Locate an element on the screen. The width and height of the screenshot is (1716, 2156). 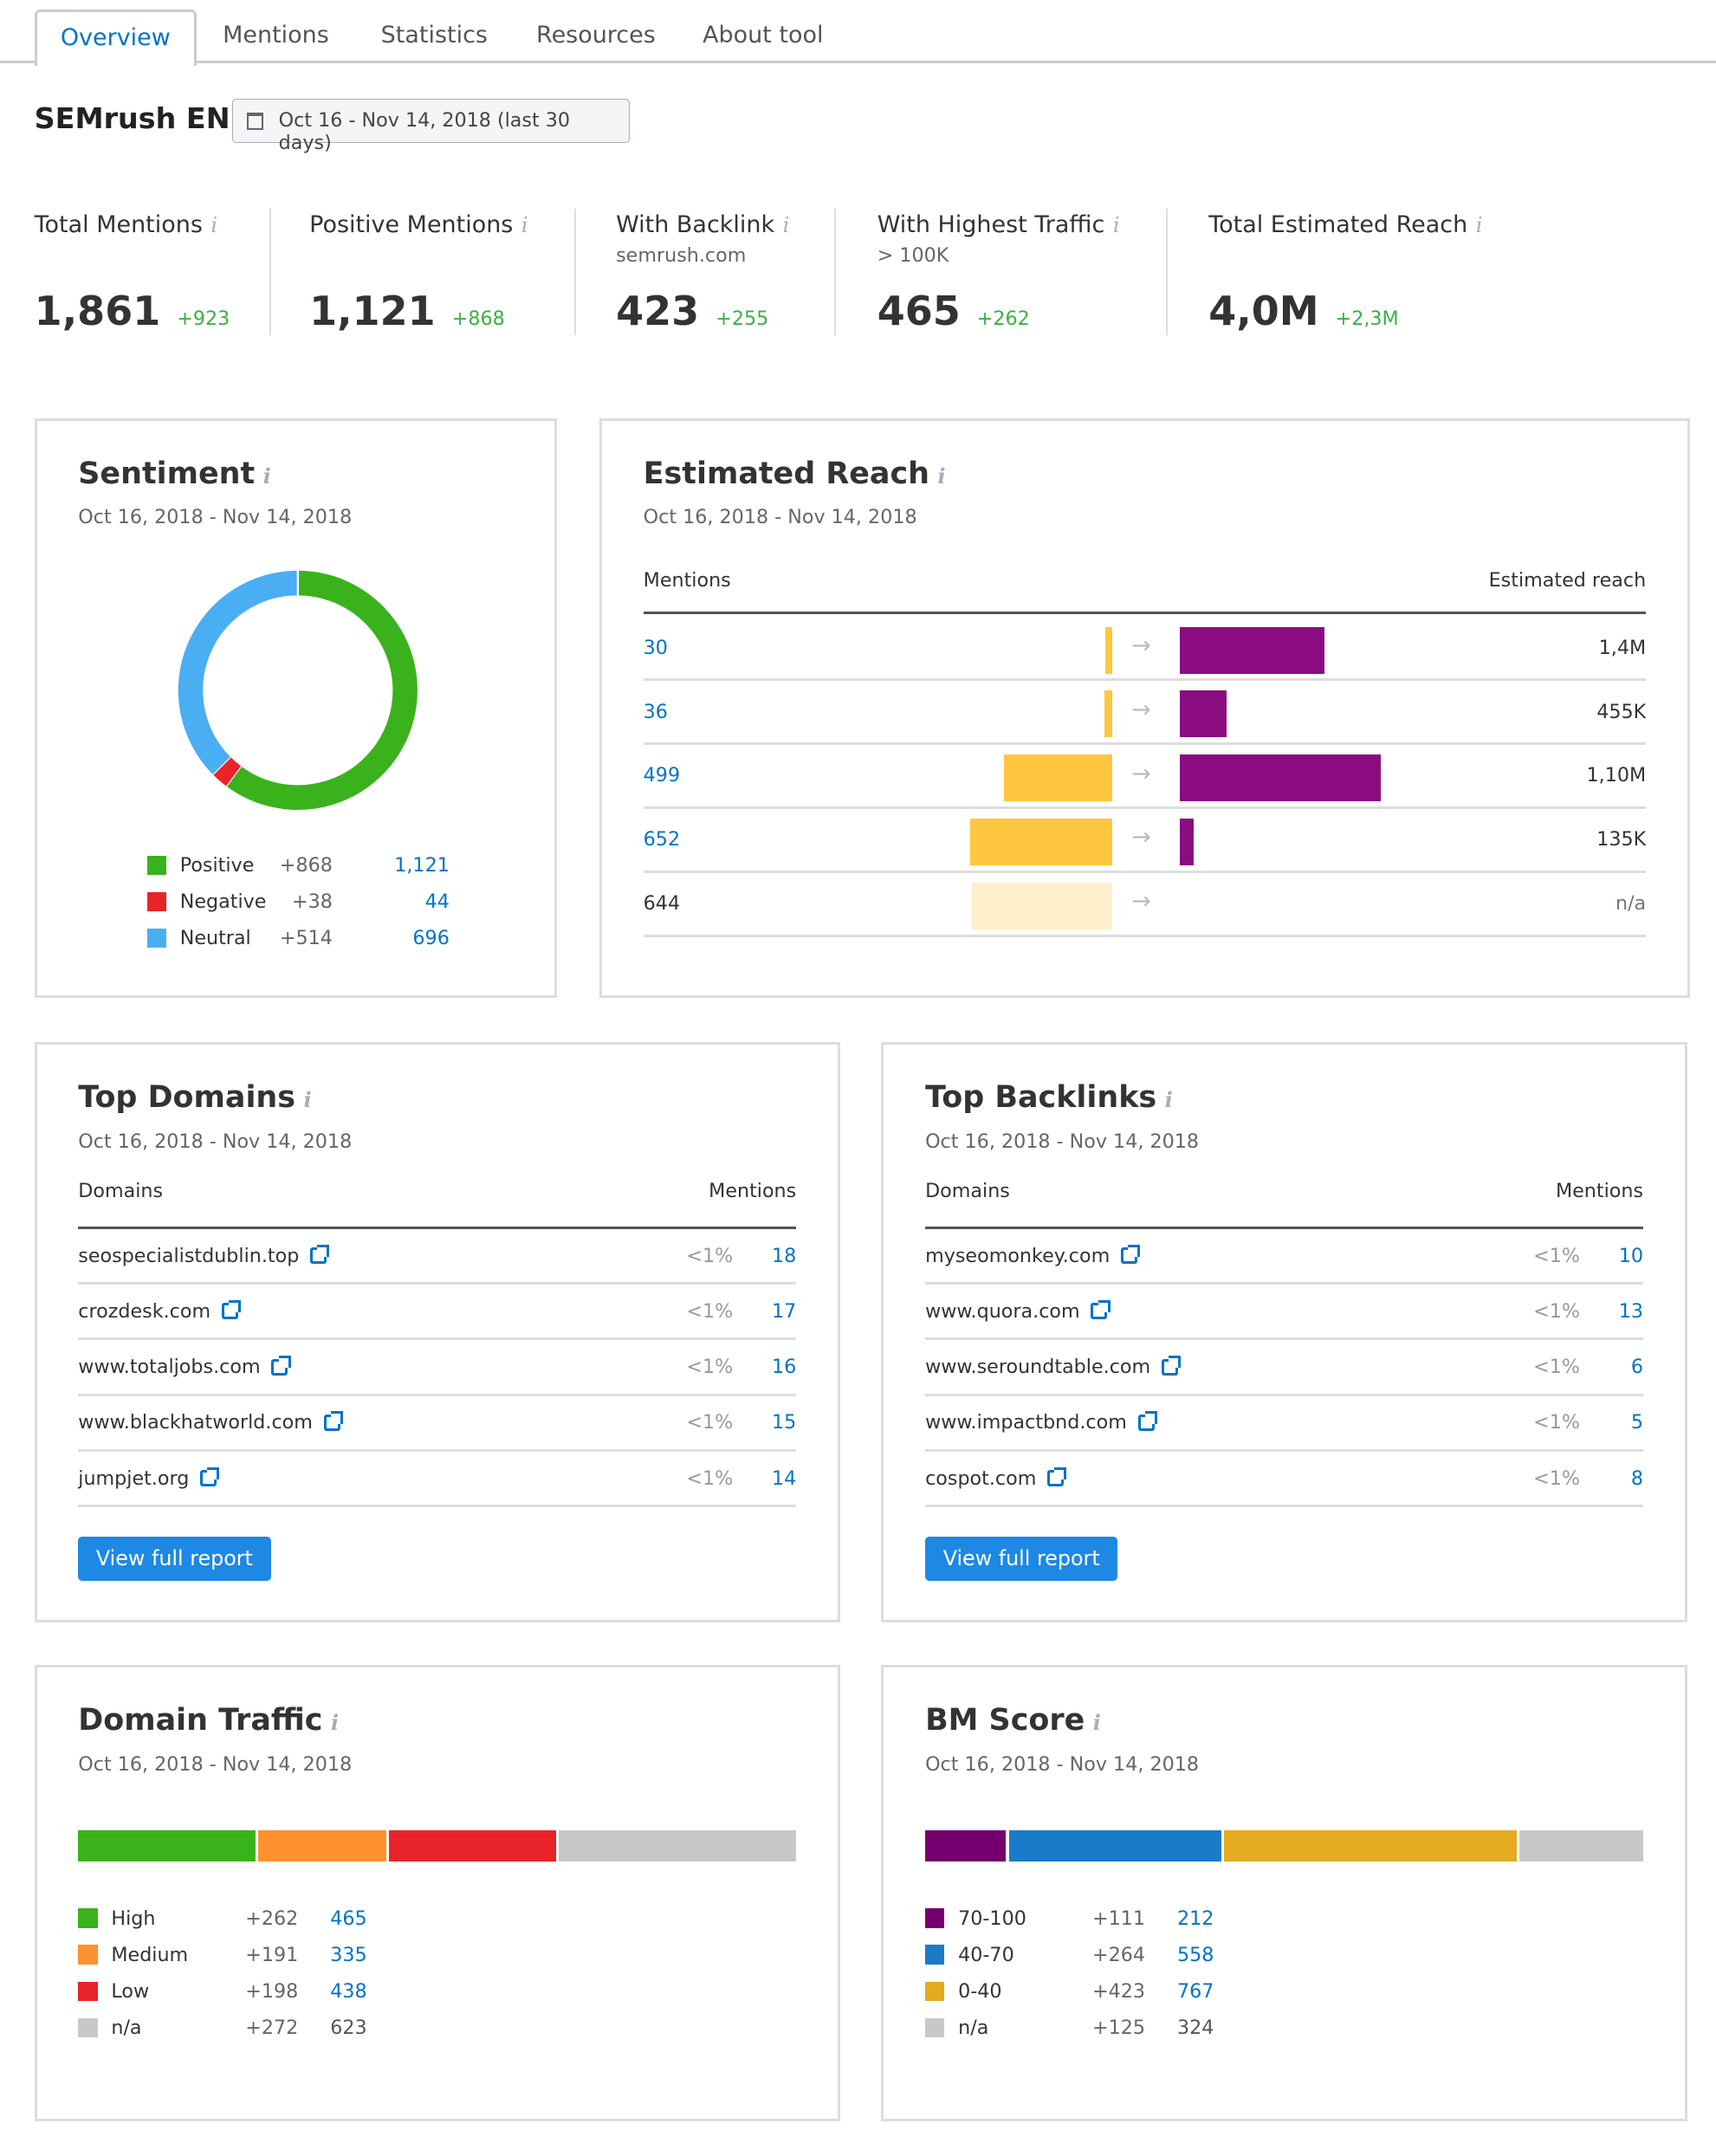
reach-value: n/a is located at coordinates (1631, 903).